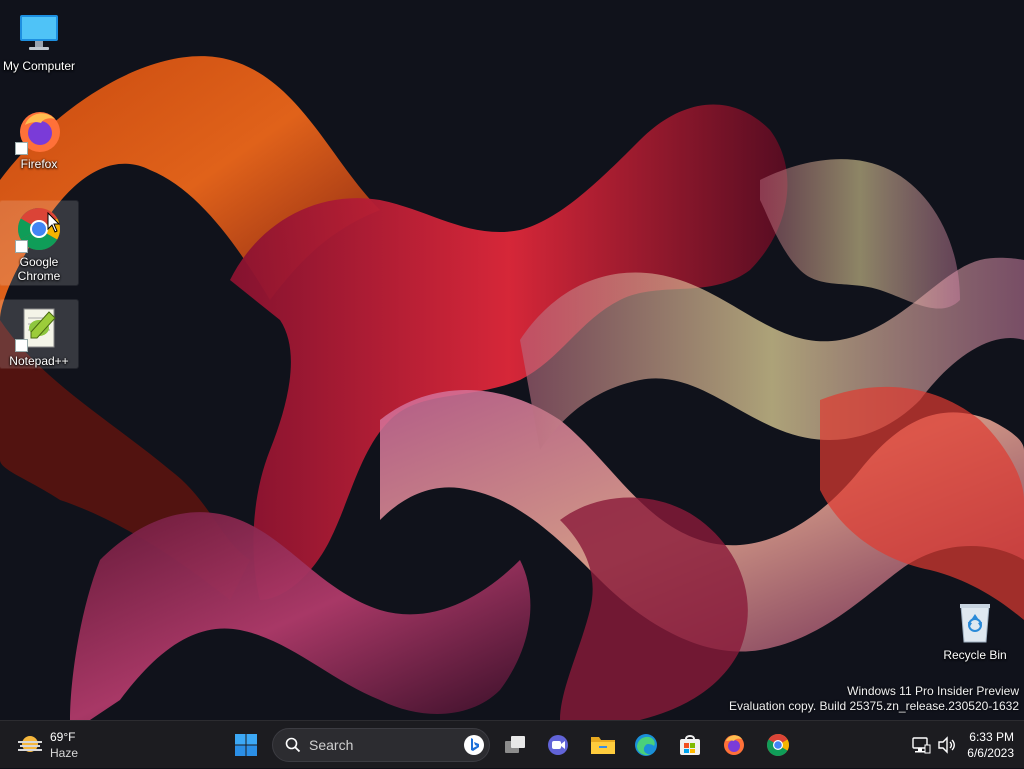 The image size is (1024, 769). Describe the element at coordinates (39, 66) in the screenshot. I see `desktop-icon-label: My Computer` at that location.